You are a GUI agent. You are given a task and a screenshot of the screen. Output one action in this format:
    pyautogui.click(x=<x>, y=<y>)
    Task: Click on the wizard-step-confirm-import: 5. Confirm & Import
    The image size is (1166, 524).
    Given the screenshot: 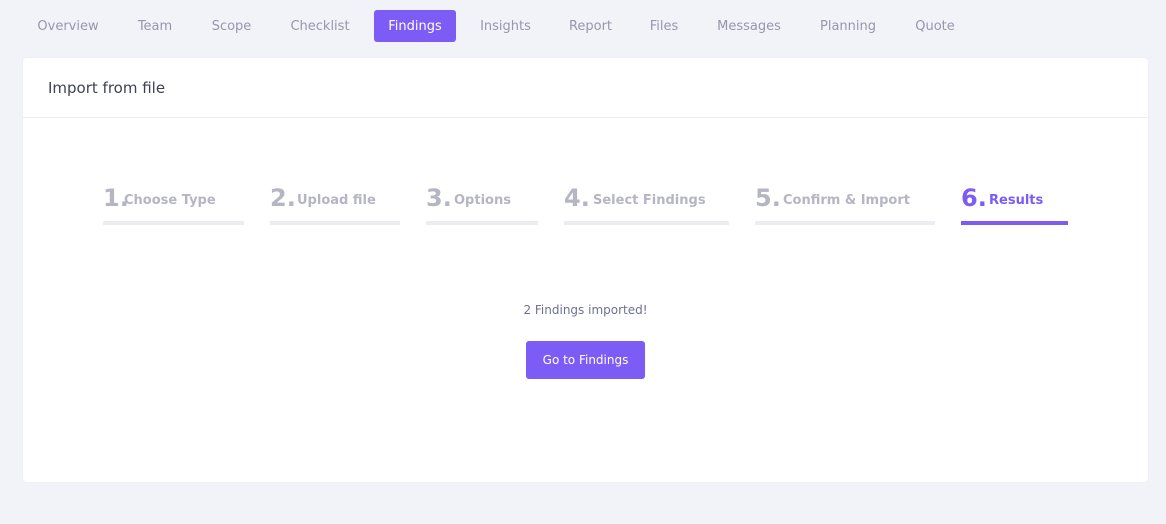 What is the action you would take?
    pyautogui.click(x=845, y=204)
    